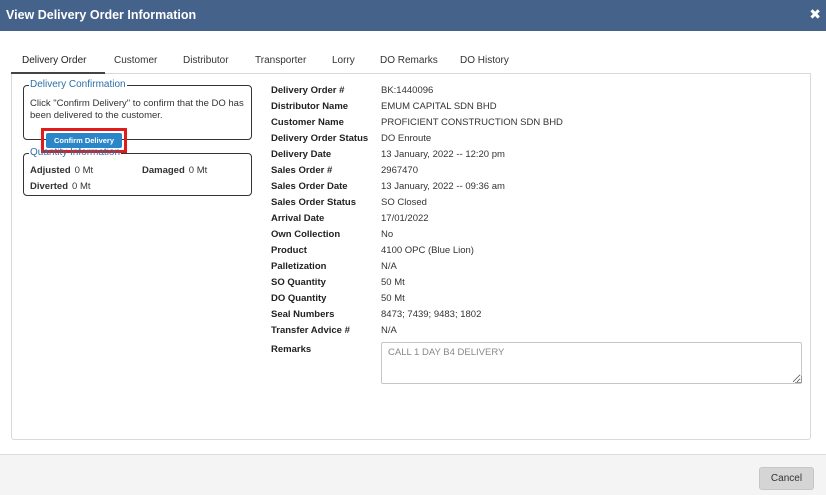 This screenshot has width=826, height=495. What do you see at coordinates (443, 186) in the screenshot?
I see `detail-value: 13 January, 2022 -- 09:36 am` at bounding box center [443, 186].